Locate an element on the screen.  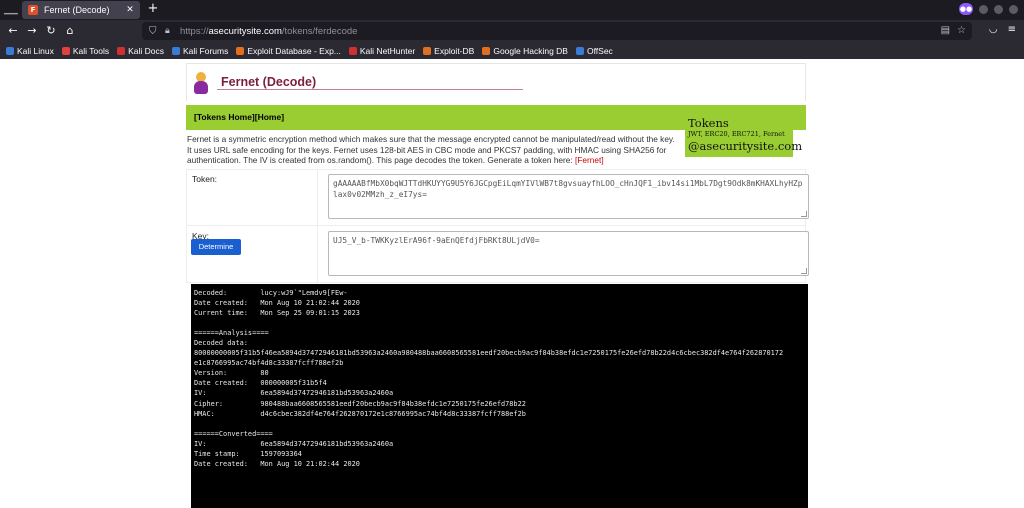
tokens-badge-site: @asecuritysite.com is located at coordinates (745, 146).